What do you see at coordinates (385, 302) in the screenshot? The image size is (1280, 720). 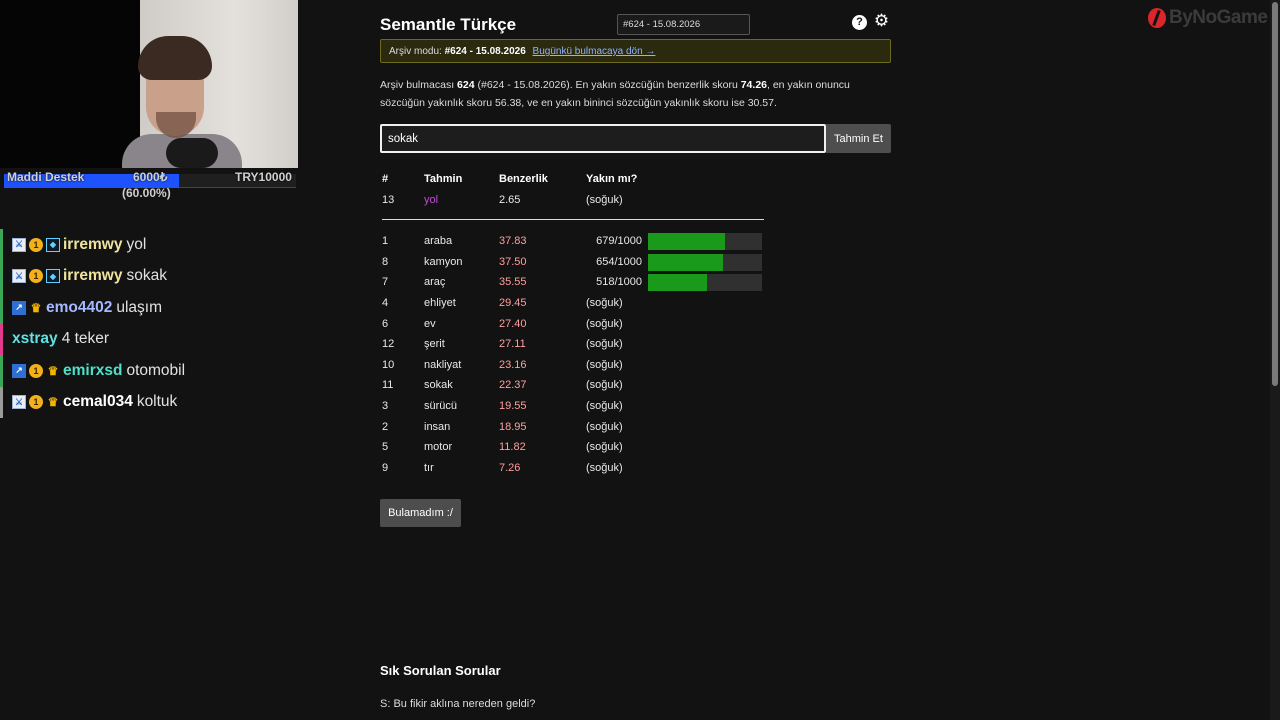 I see `guess-num: 4` at bounding box center [385, 302].